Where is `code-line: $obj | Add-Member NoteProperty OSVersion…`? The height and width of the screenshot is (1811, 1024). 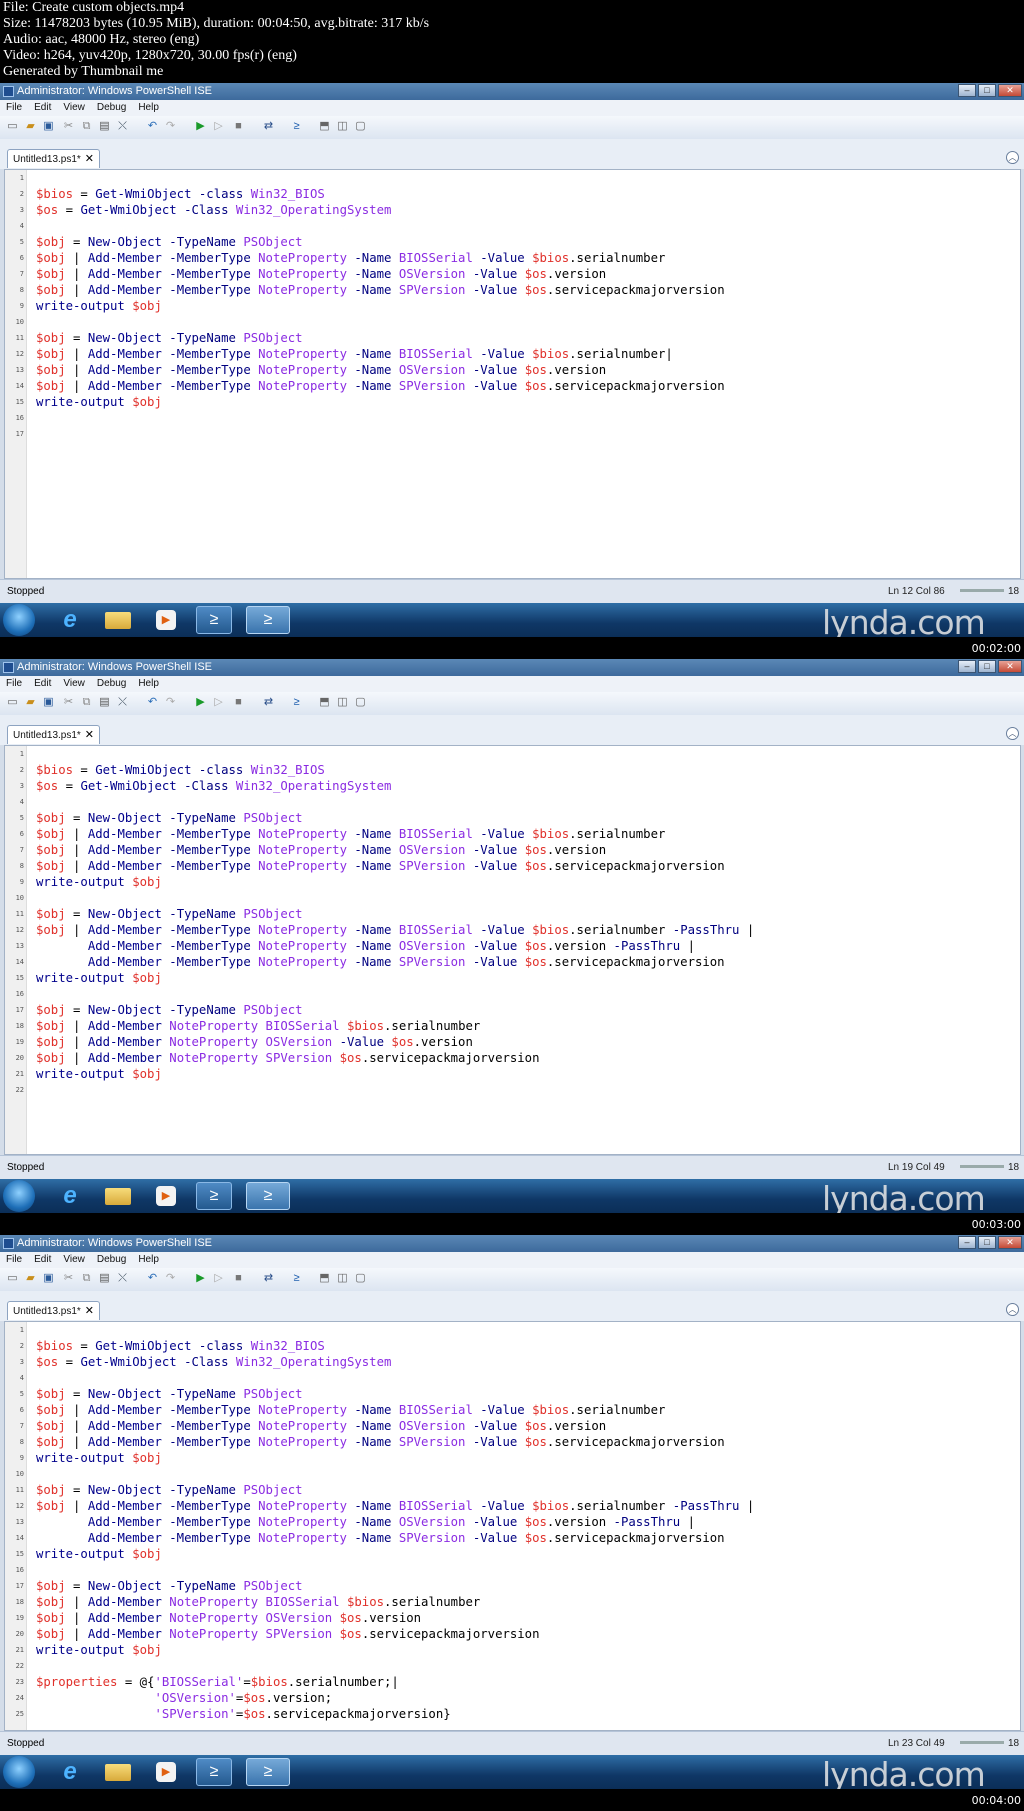
code-line: $obj | Add-Member NoteProperty OSVersion… is located at coordinates (254, 1042).